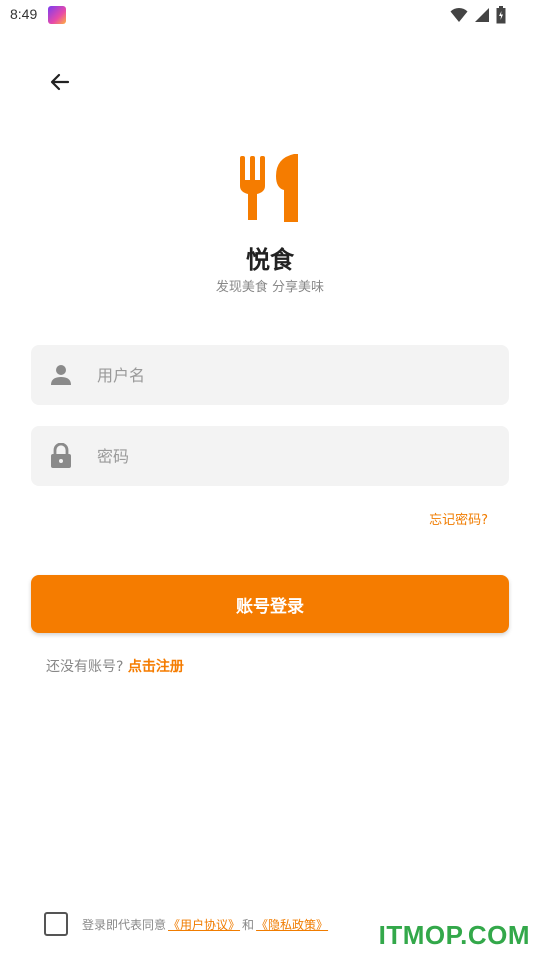  Describe the element at coordinates (57, 15) in the screenshot. I see `app-notification-icon` at that location.